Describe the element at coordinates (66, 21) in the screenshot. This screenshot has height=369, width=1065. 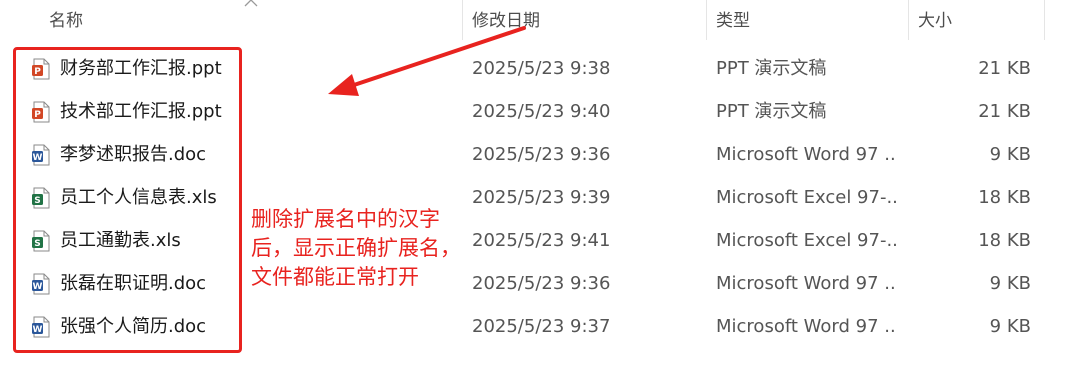
I see `column-header-name: 名称` at that location.